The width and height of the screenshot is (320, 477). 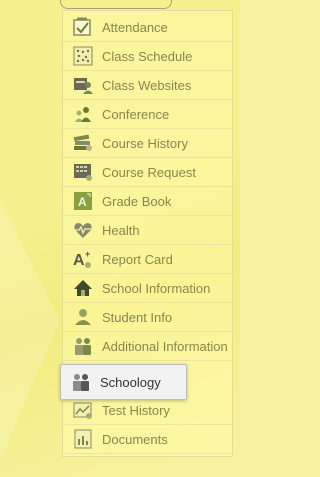 I want to click on menu-item-schoology: Schoology, so click(x=123, y=382).